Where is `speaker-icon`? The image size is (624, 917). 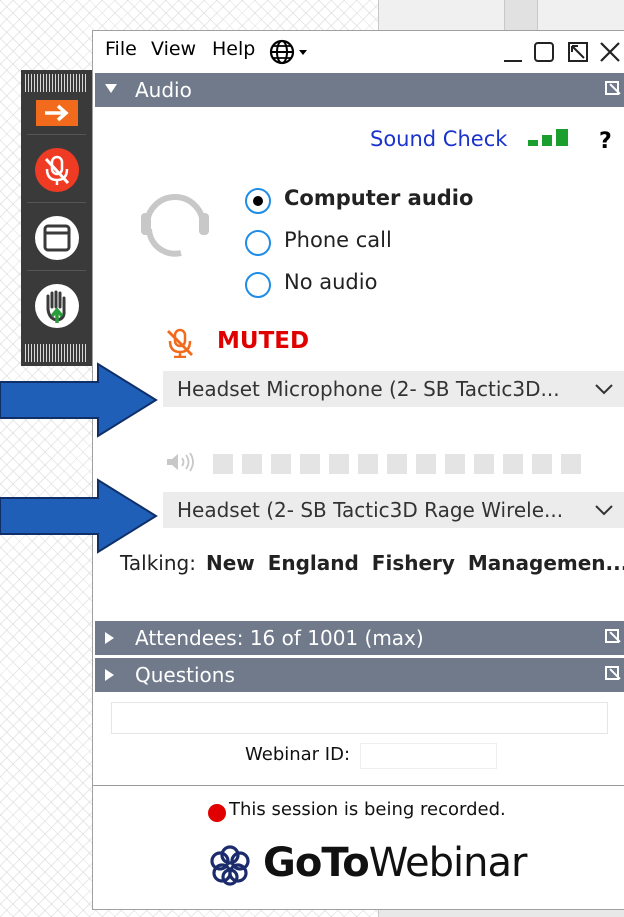 speaker-icon is located at coordinates (180, 462).